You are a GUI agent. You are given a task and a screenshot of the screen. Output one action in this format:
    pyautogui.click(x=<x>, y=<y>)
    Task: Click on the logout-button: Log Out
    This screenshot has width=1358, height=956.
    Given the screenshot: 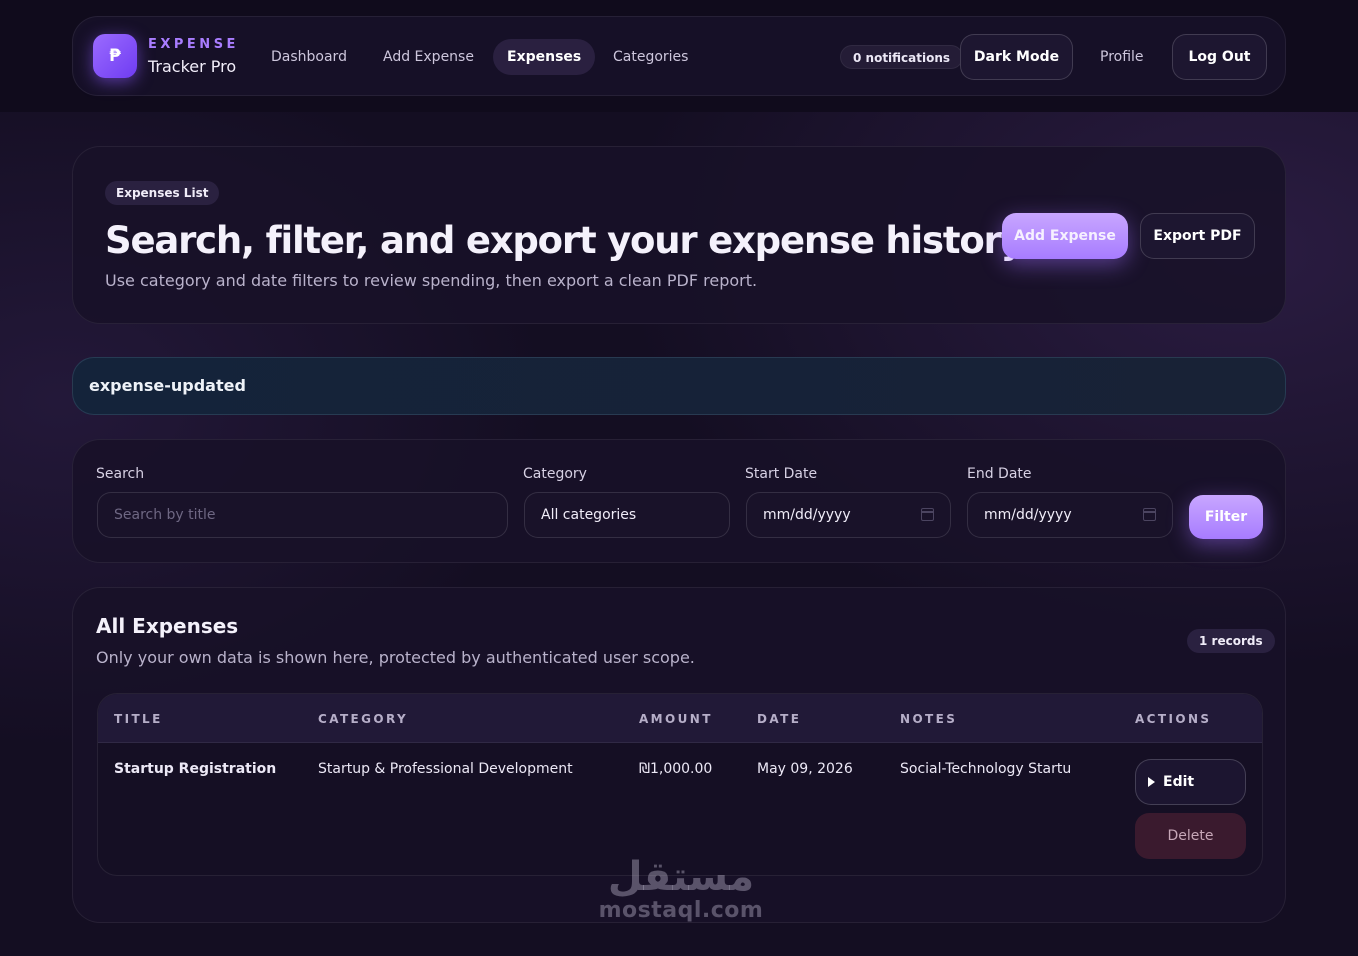 What is the action you would take?
    pyautogui.click(x=1219, y=57)
    